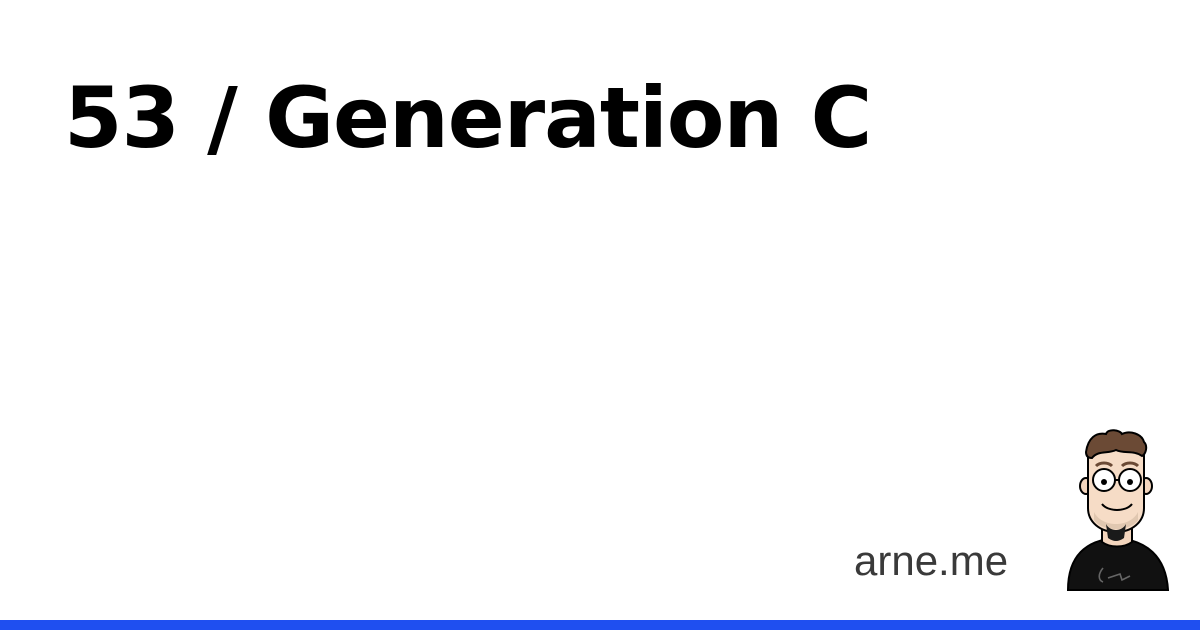  What do you see at coordinates (600, 625) in the screenshot?
I see `accent-bar` at bounding box center [600, 625].